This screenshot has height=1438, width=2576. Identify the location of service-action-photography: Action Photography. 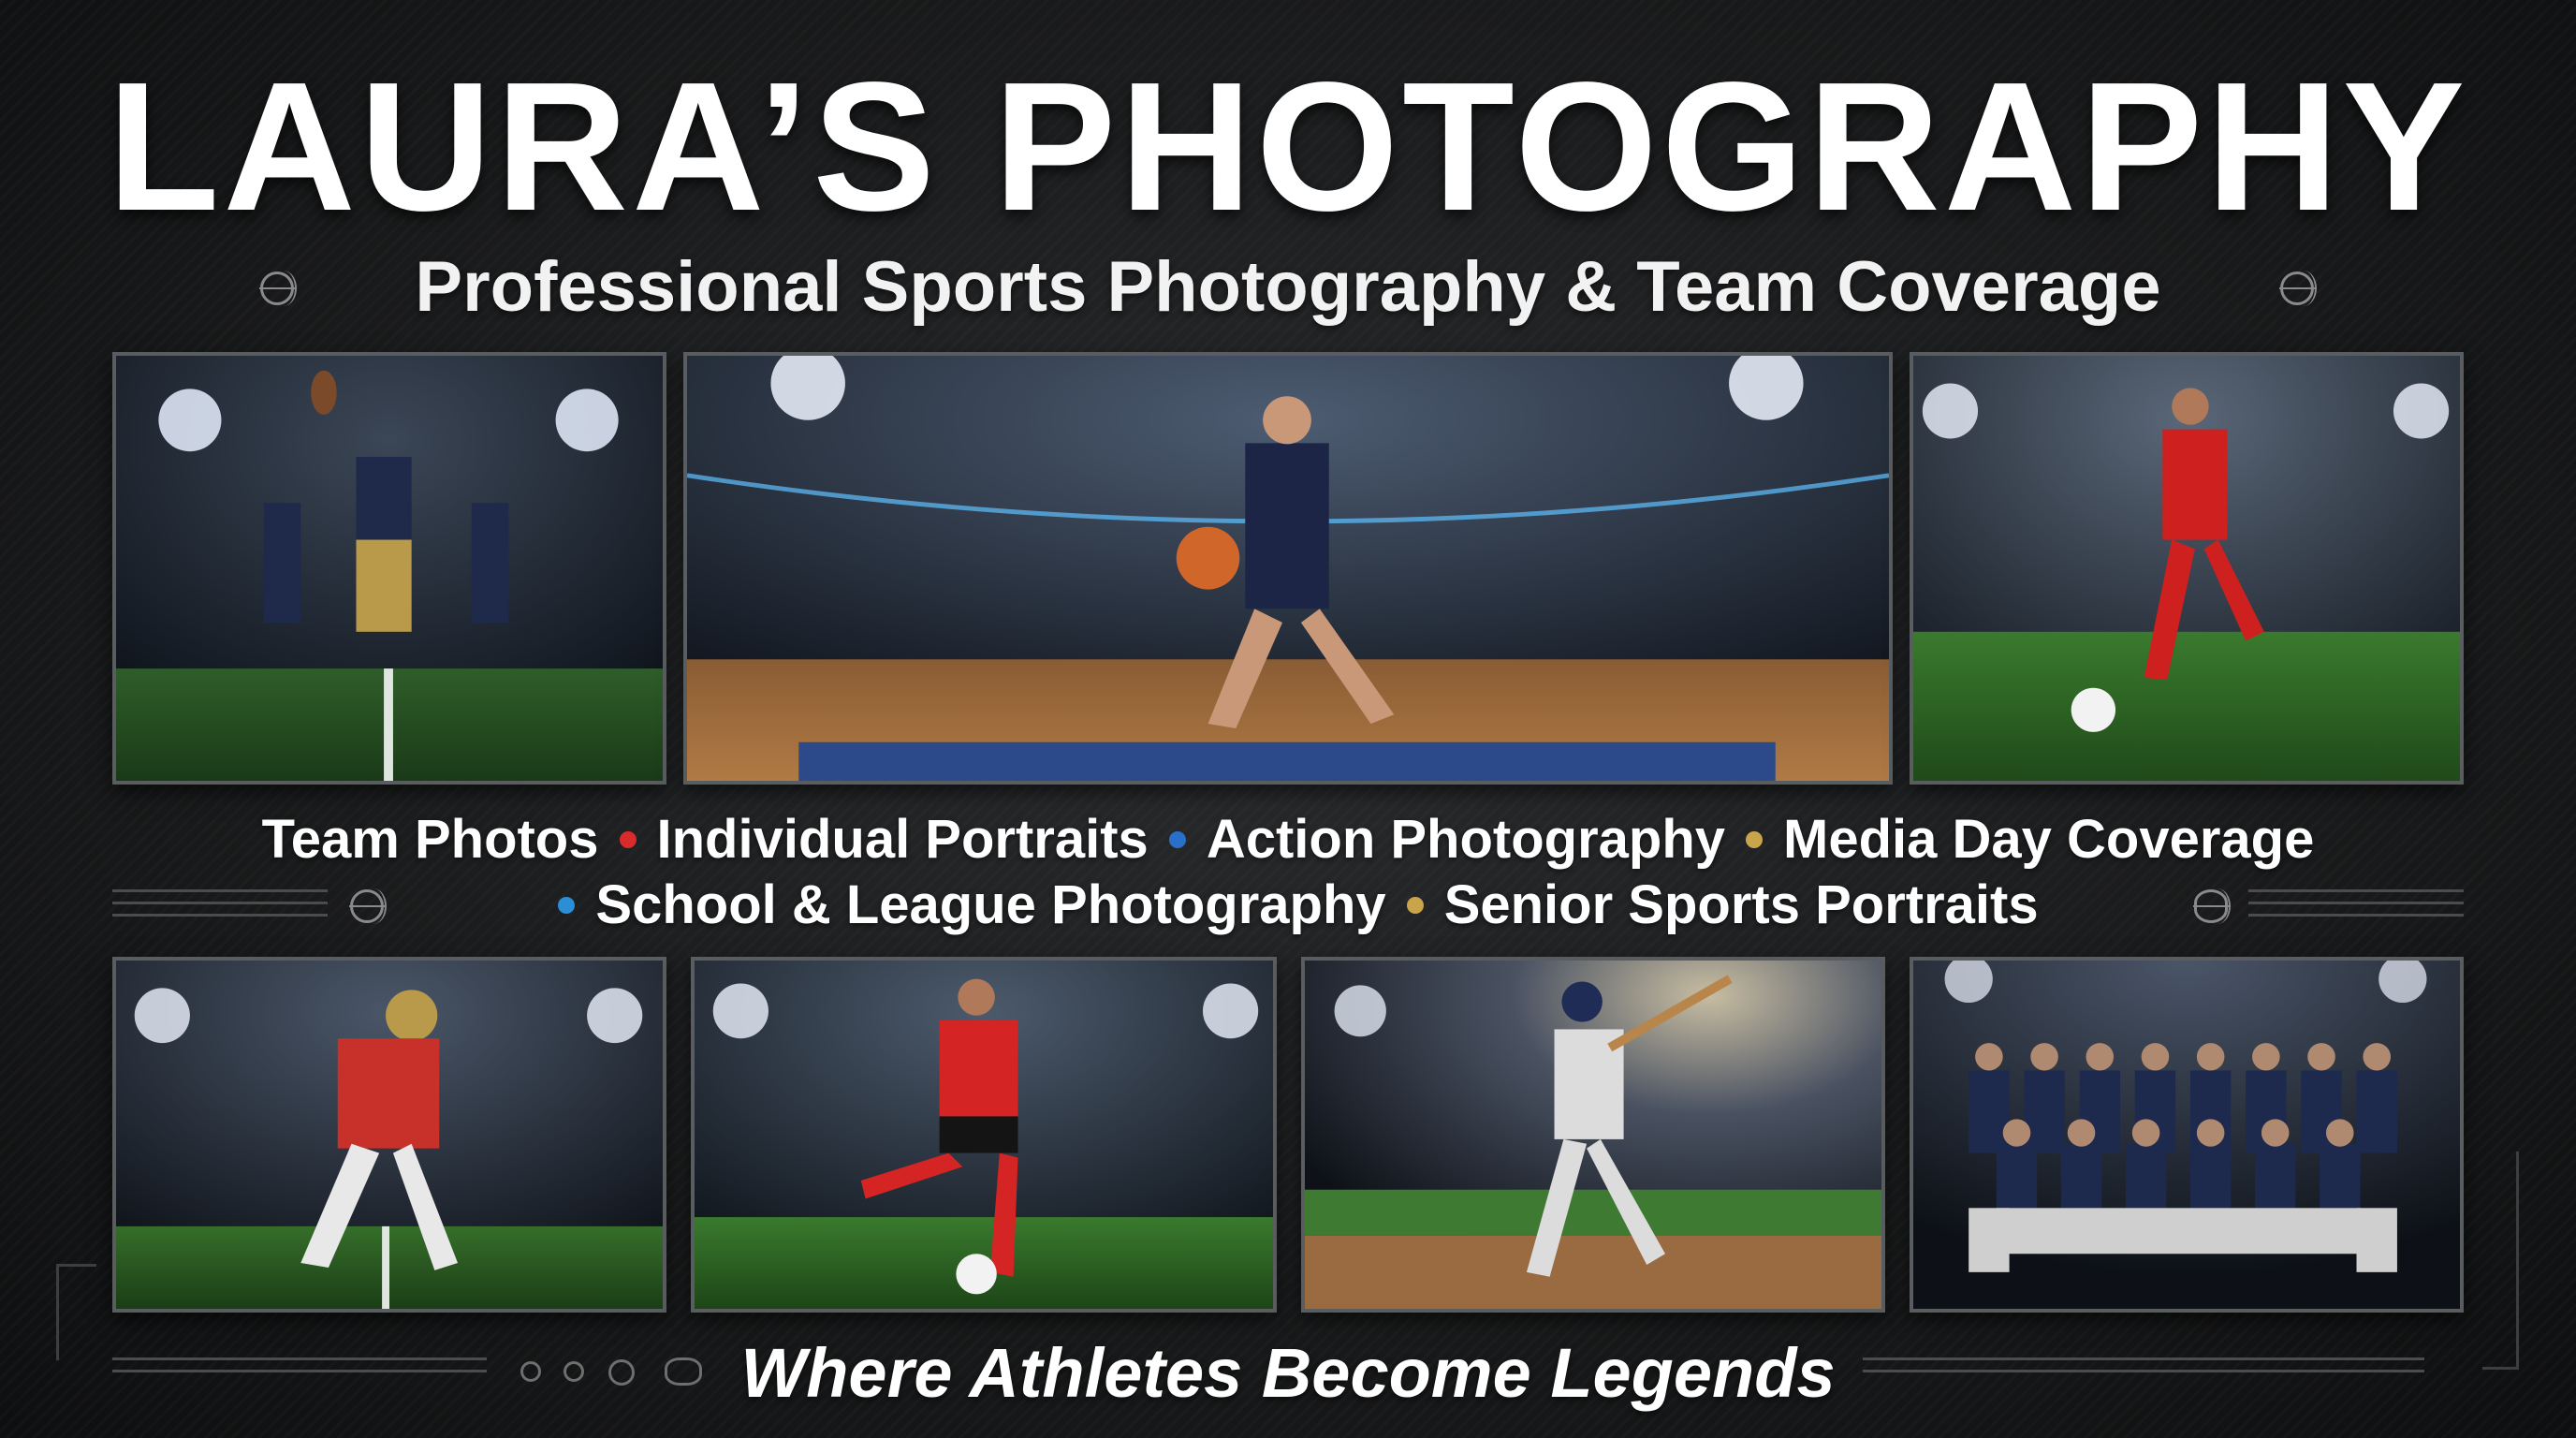
(1466, 839).